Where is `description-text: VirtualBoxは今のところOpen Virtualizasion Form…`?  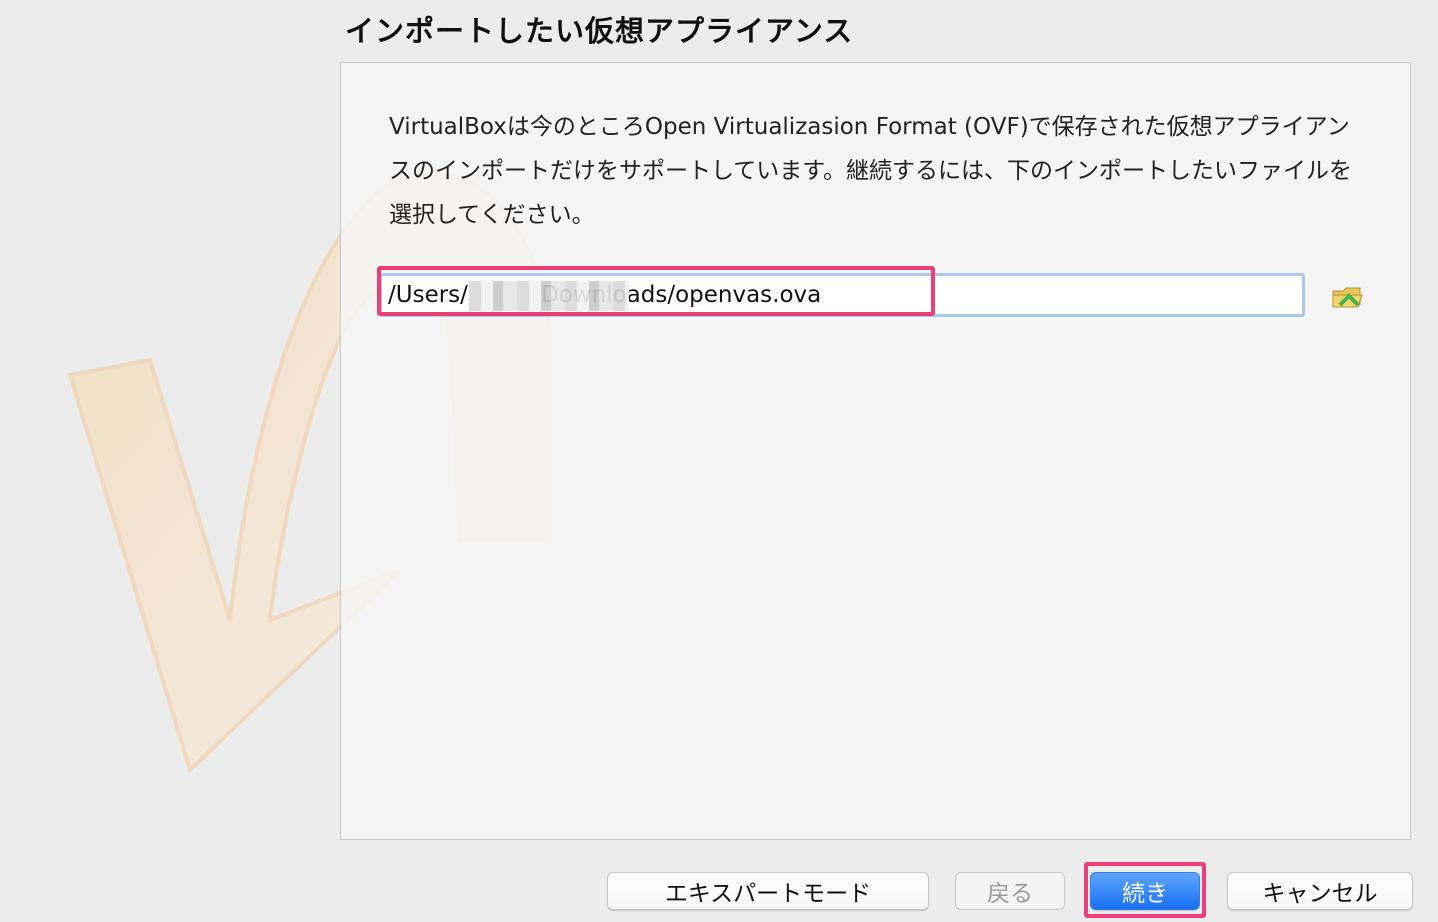 description-text: VirtualBoxは今のところOpen Virtualizasion Form… is located at coordinates (871, 171).